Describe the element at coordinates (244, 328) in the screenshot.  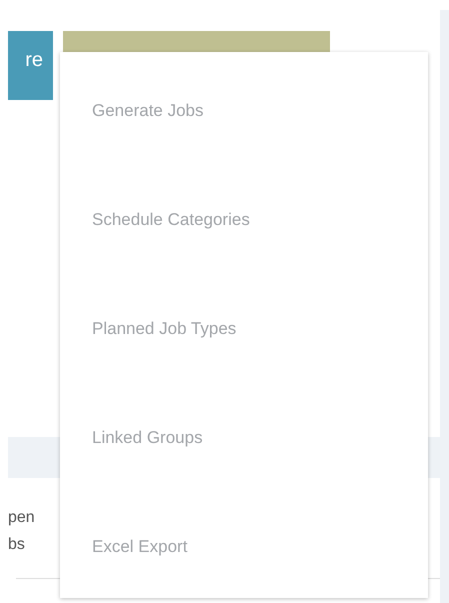
I see `menu-item: Planned Job Types` at that location.